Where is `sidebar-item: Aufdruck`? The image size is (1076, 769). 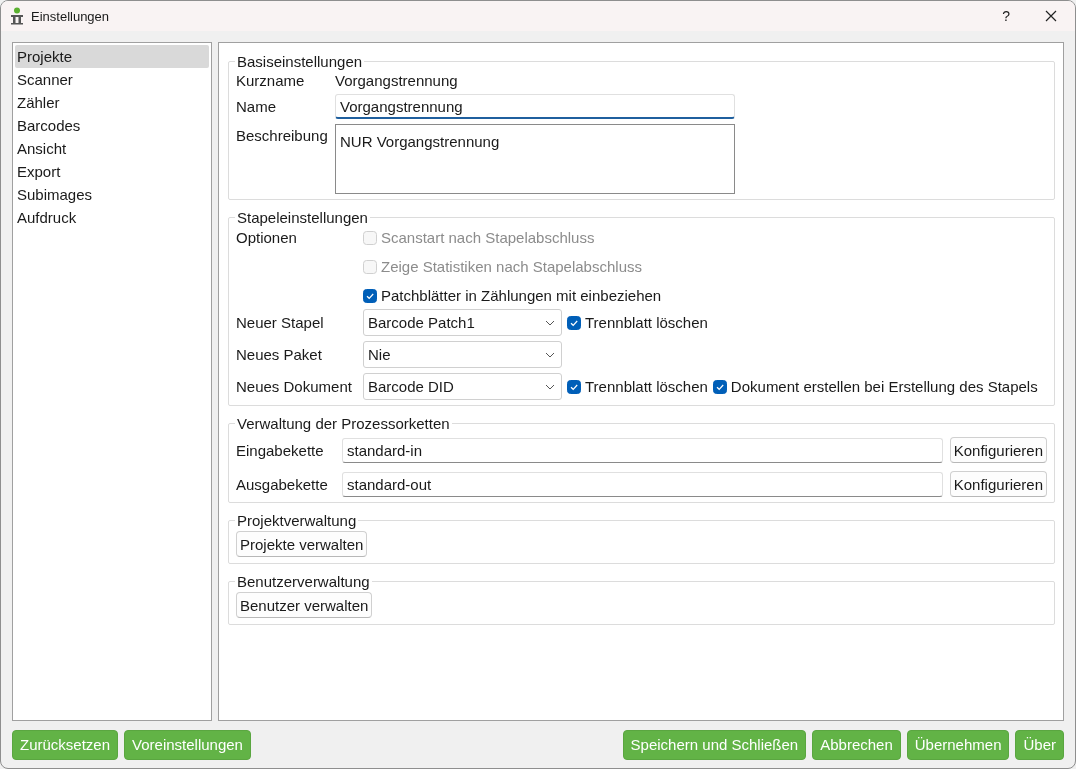
sidebar-item: Aufdruck is located at coordinates (112, 217).